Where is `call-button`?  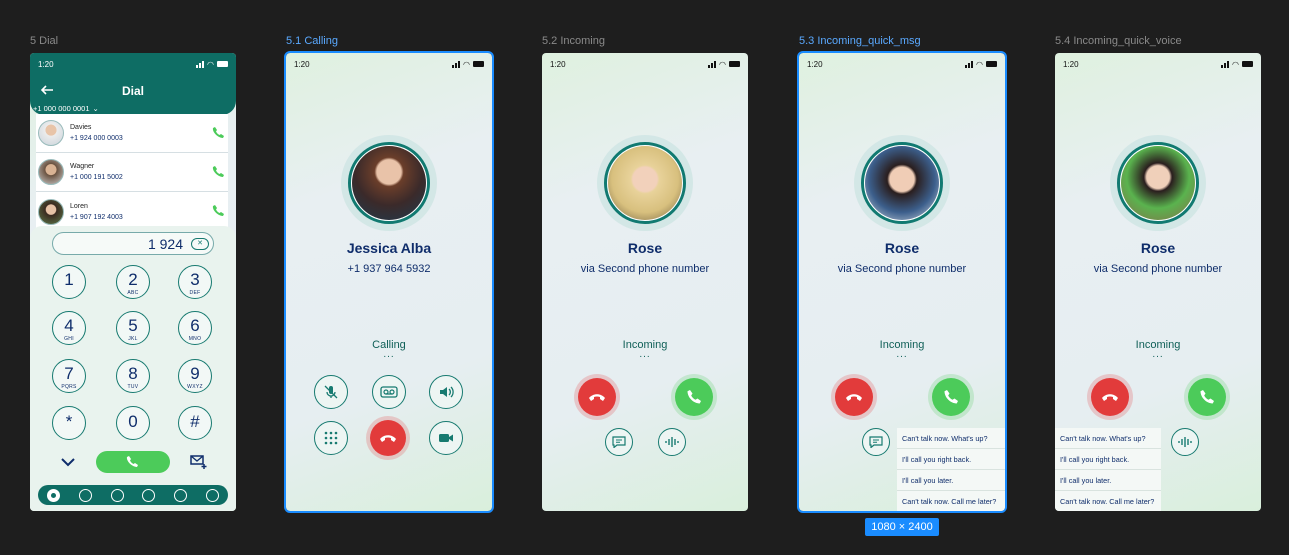 call-button is located at coordinates (133, 462).